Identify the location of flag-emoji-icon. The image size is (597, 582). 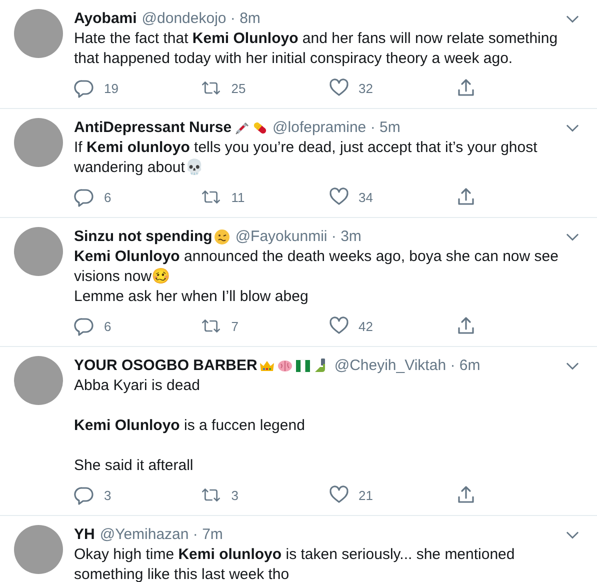
(303, 366).